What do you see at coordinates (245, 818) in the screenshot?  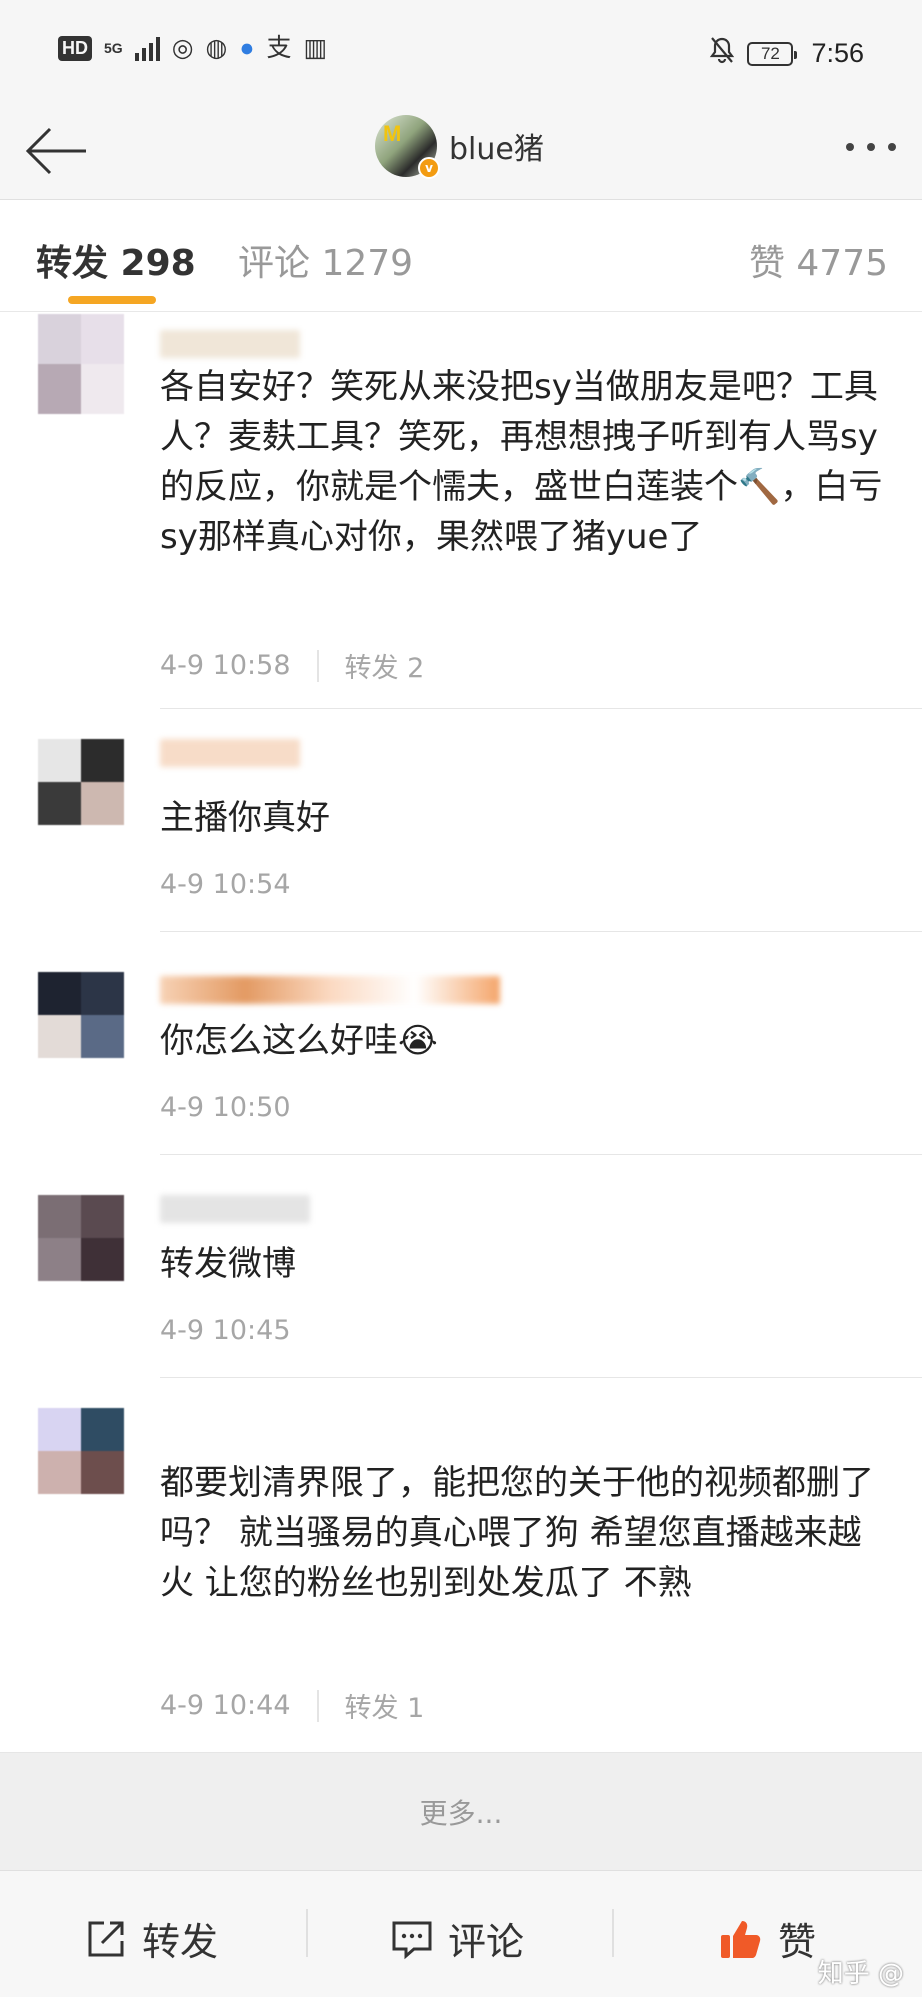 I see `comment-text: 主播你真好` at bounding box center [245, 818].